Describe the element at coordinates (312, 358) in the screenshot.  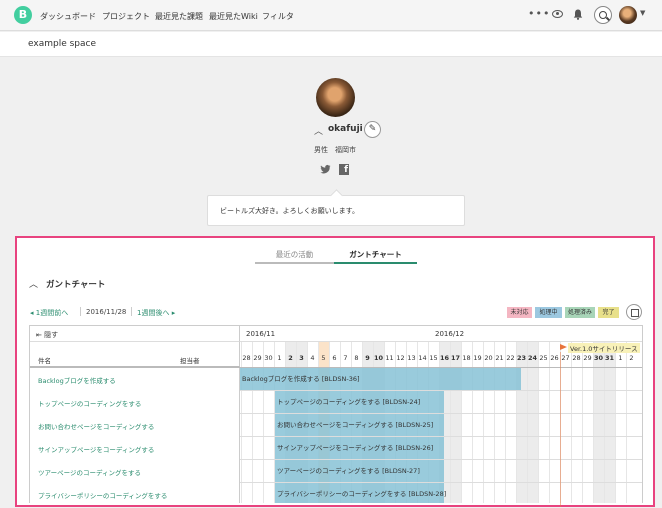
I see `day-number: 4` at that location.